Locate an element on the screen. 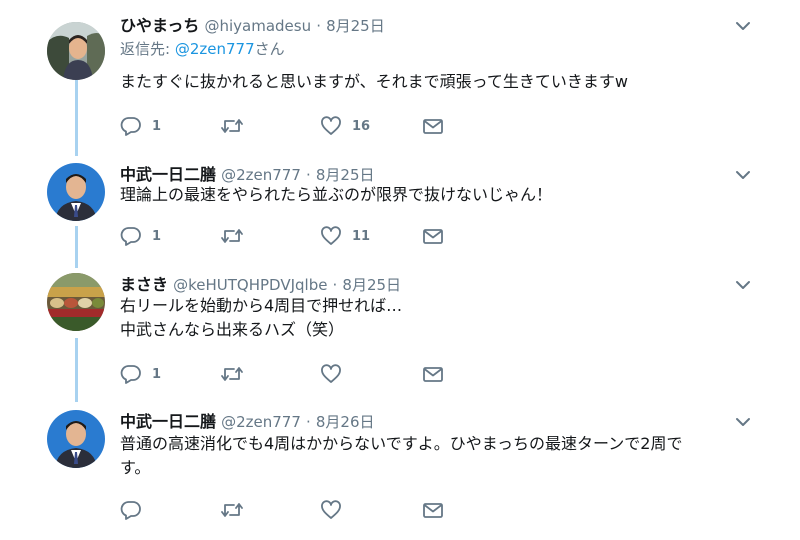 The height and width of the screenshot is (540, 800). like-count: 16 is located at coordinates (361, 126).